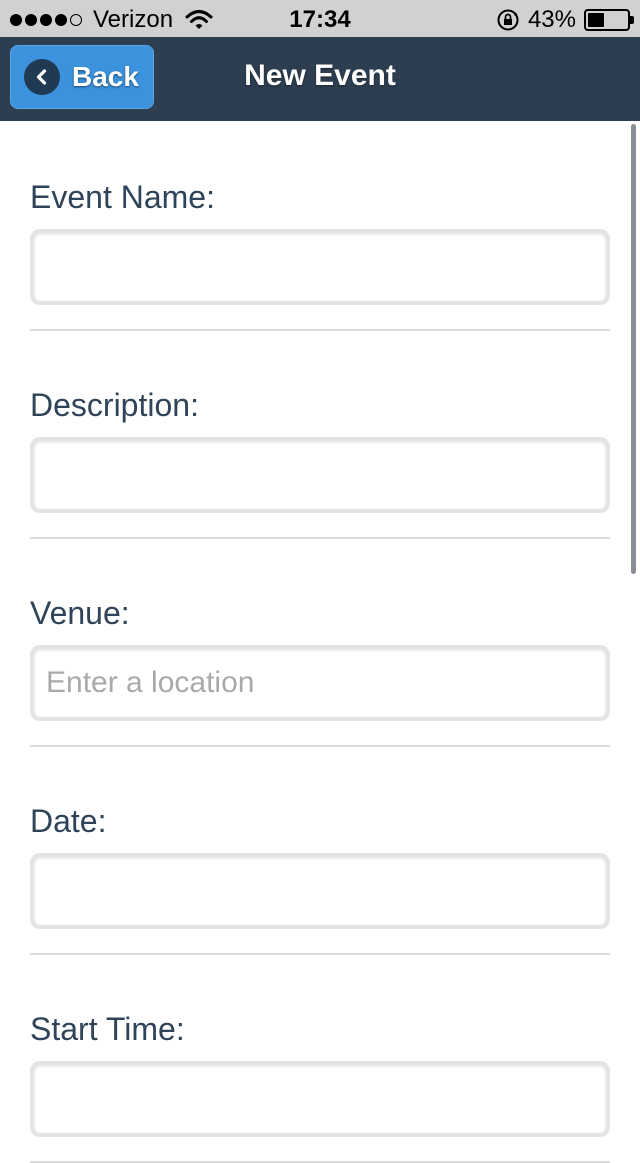 The height and width of the screenshot is (1163, 640). What do you see at coordinates (80, 613) in the screenshot?
I see `venue-label: Venue:` at bounding box center [80, 613].